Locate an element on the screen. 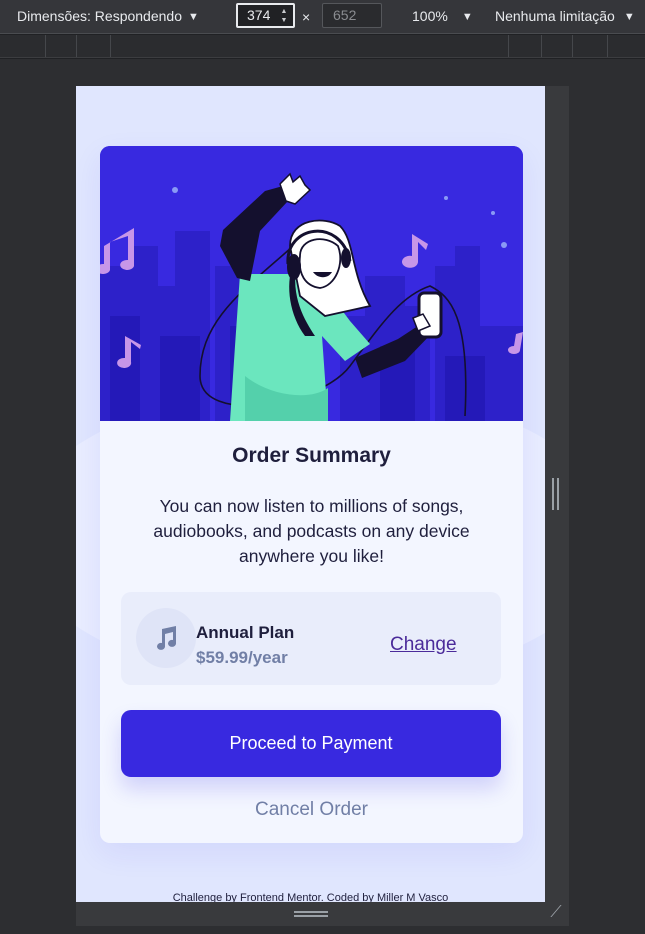  spin-down-icon: ▼ is located at coordinates (284, 20).